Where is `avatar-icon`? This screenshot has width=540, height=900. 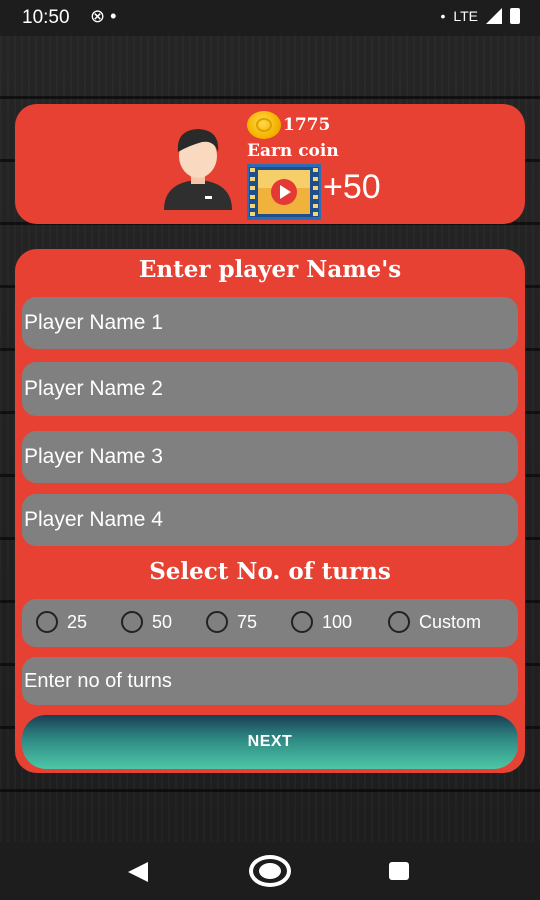
avatar-icon is located at coordinates (198, 169).